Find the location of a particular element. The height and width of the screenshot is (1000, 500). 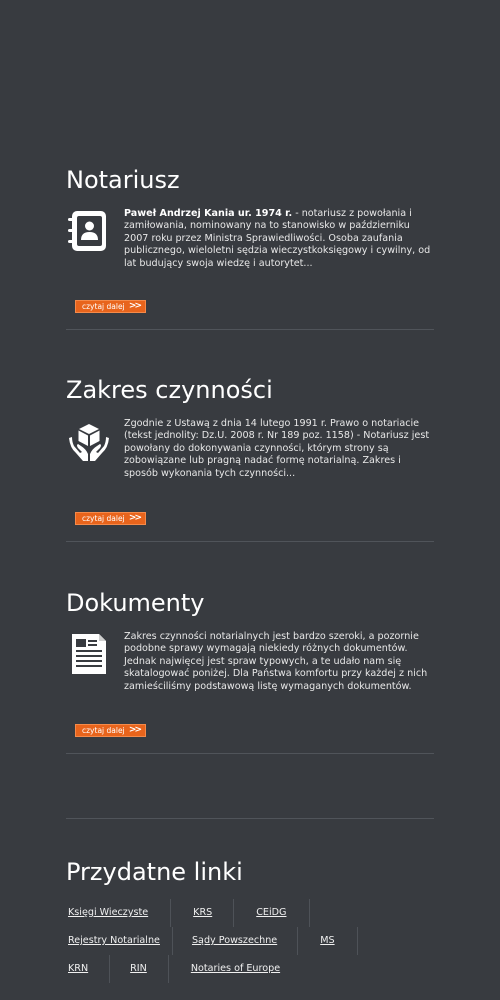

hands-box-icon is located at coordinates (91, 443).